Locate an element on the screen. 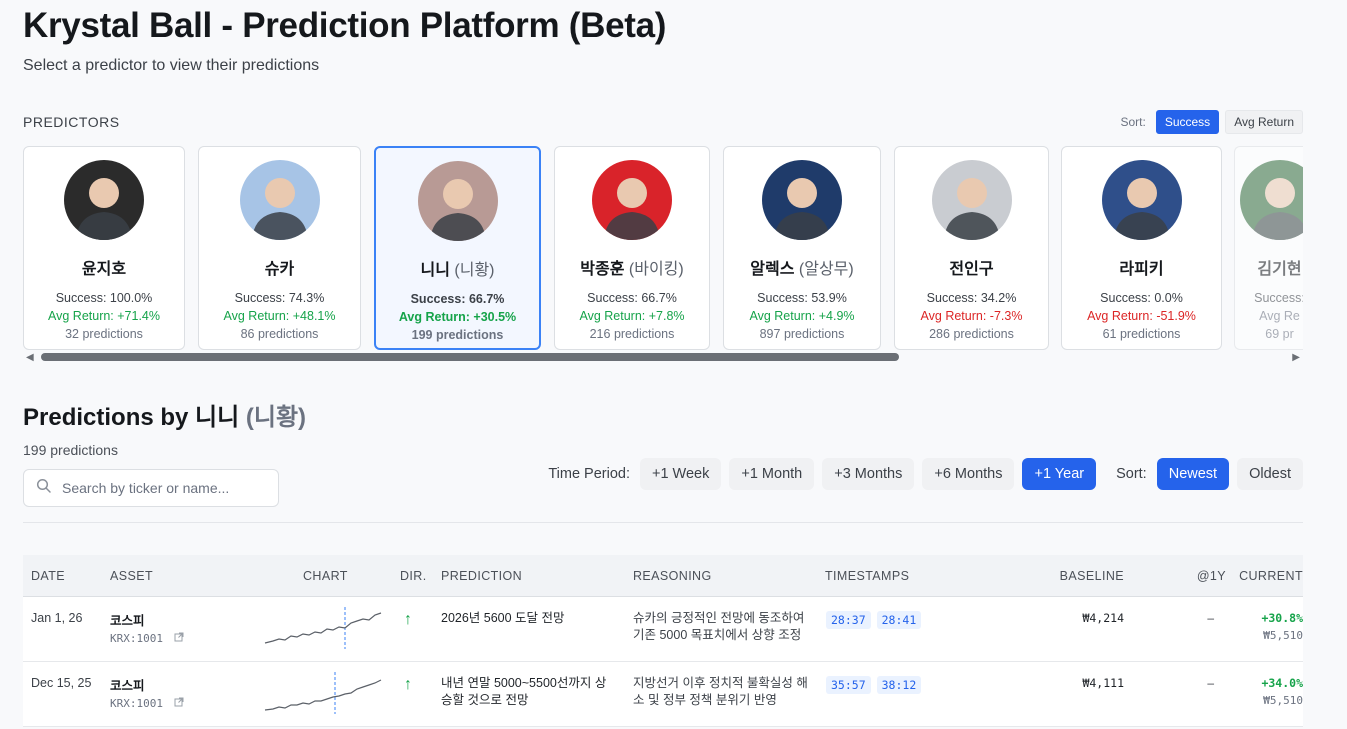 Image resolution: width=1347 pixels, height=729 pixels. predictor-name: 라피키 is located at coordinates (1141, 267).